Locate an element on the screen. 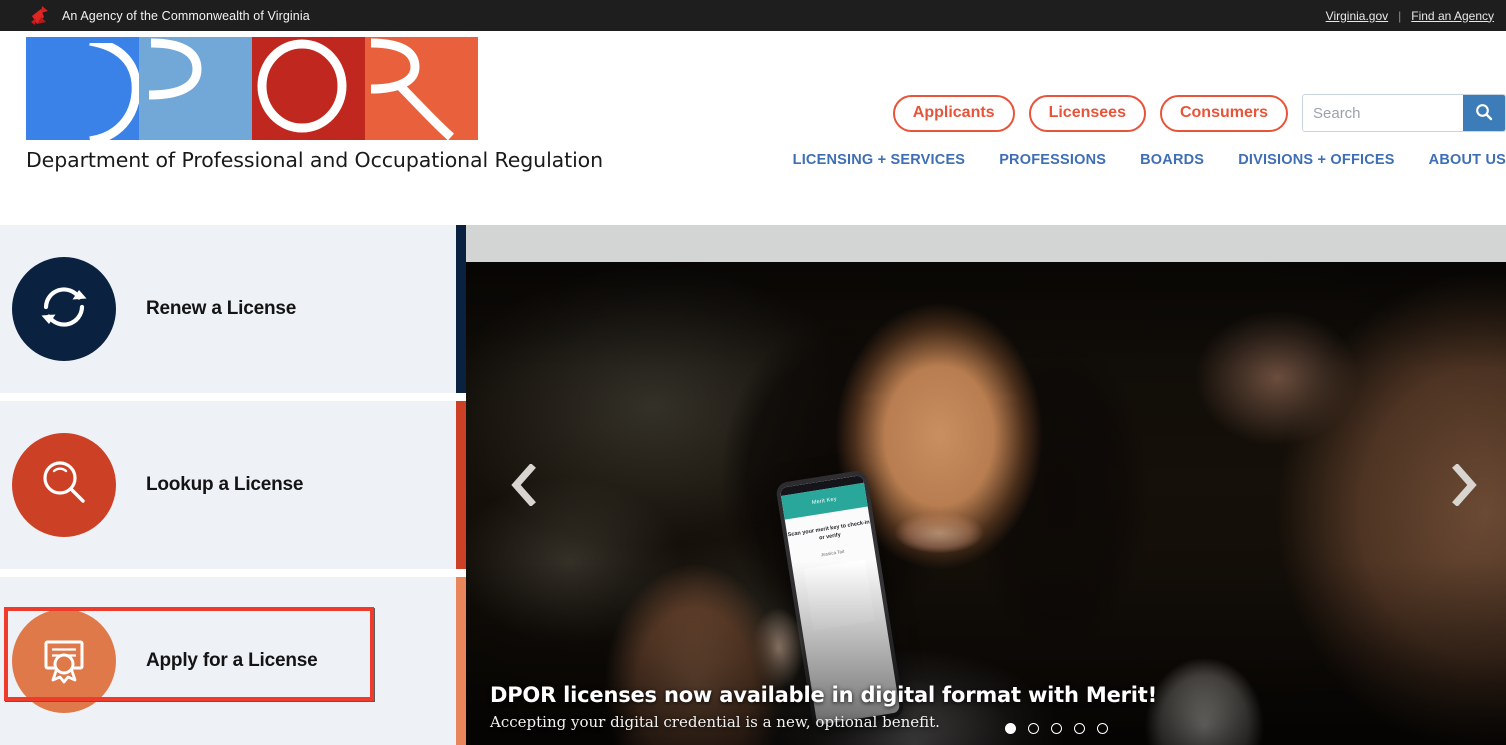 The height and width of the screenshot is (745, 1506). certificate-award-icon is located at coordinates (64, 661).